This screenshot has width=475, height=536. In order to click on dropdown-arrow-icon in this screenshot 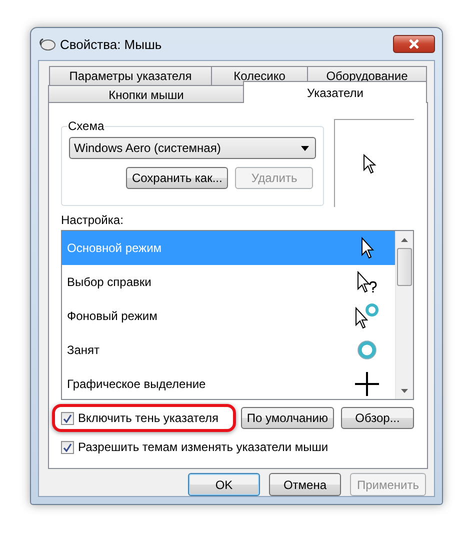, I will do `click(305, 148)`.